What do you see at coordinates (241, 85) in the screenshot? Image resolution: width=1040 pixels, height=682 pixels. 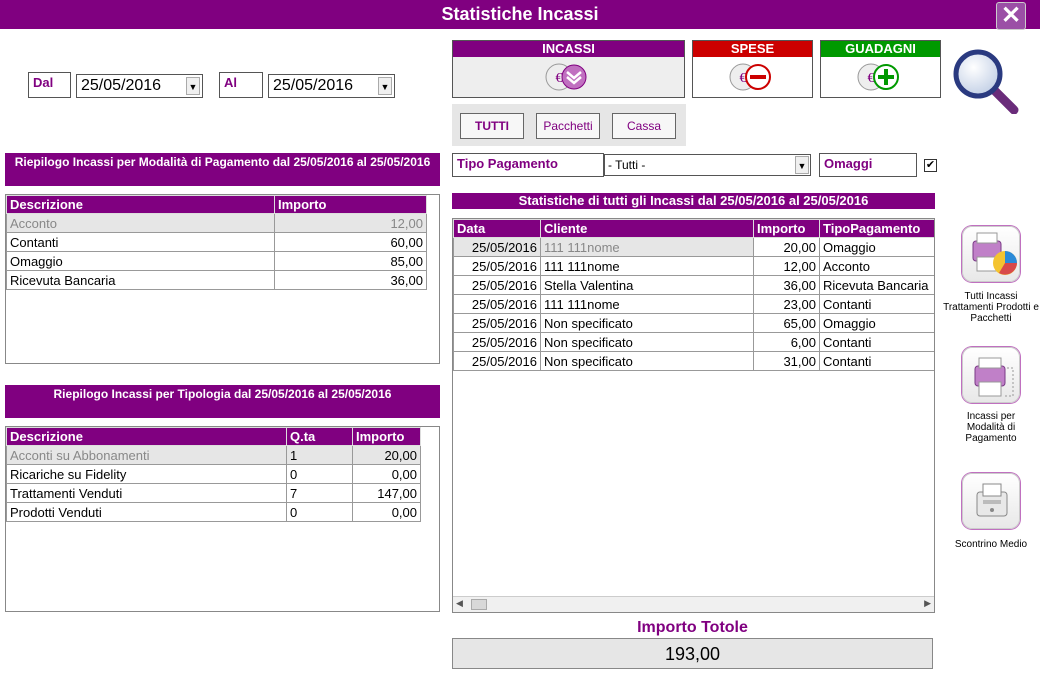 I see `to-label: Al` at bounding box center [241, 85].